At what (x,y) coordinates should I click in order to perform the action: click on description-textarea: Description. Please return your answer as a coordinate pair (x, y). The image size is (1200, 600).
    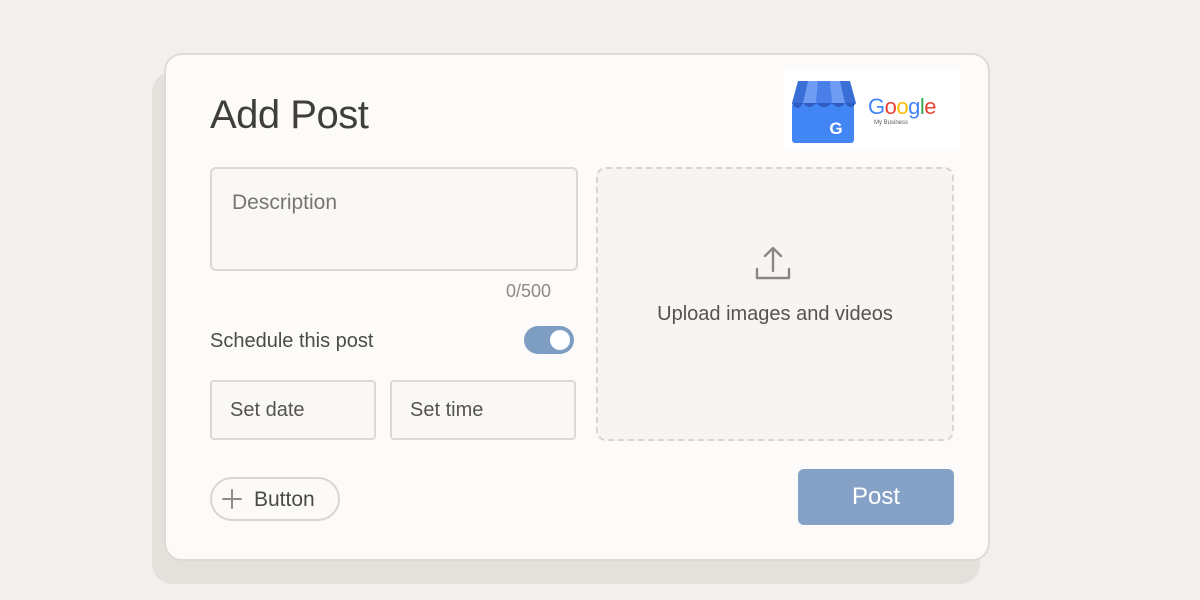
    Looking at the image, I should click on (394, 219).